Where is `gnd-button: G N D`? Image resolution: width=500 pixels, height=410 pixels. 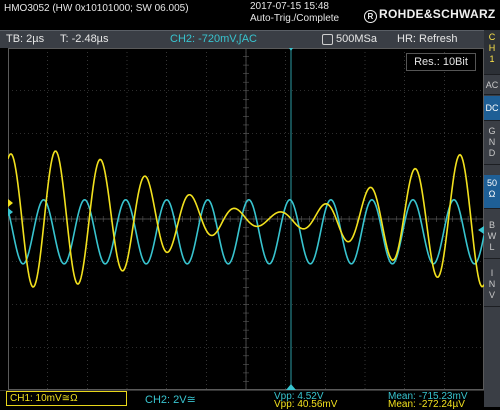
gnd-button: G N D is located at coordinates (492, 144).